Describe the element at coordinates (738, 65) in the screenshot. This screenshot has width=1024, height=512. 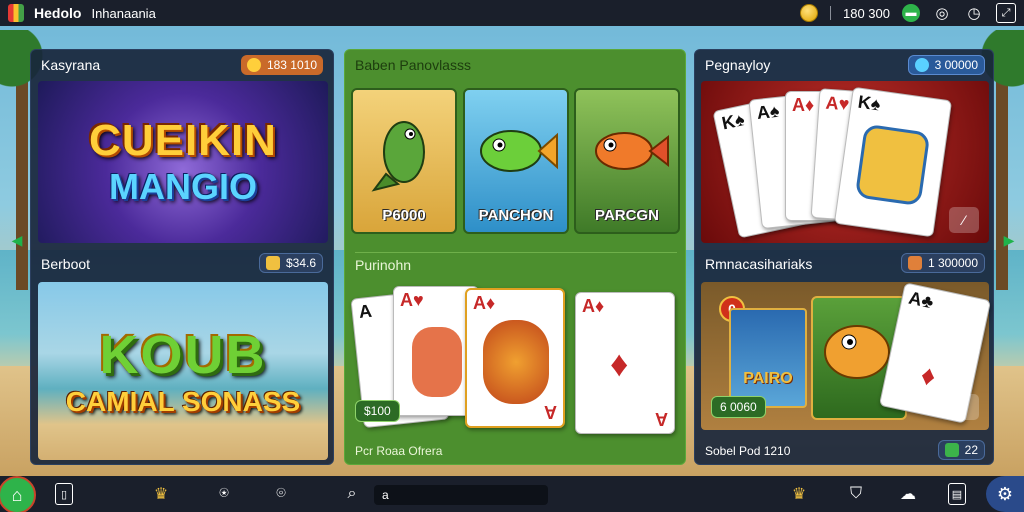
I see `section-label: Pegnayloy` at that location.